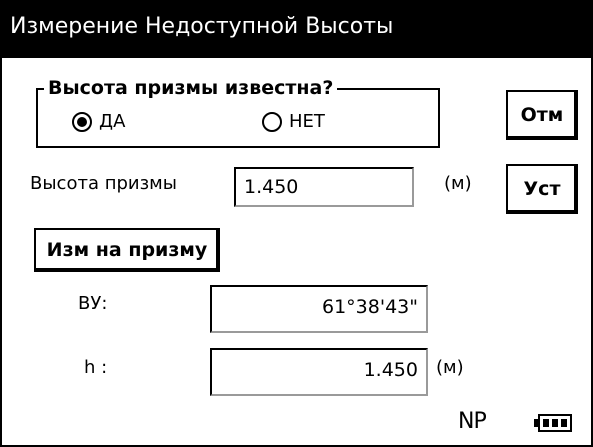  Describe the element at coordinates (272, 122) in the screenshot. I see `radio-no` at that location.